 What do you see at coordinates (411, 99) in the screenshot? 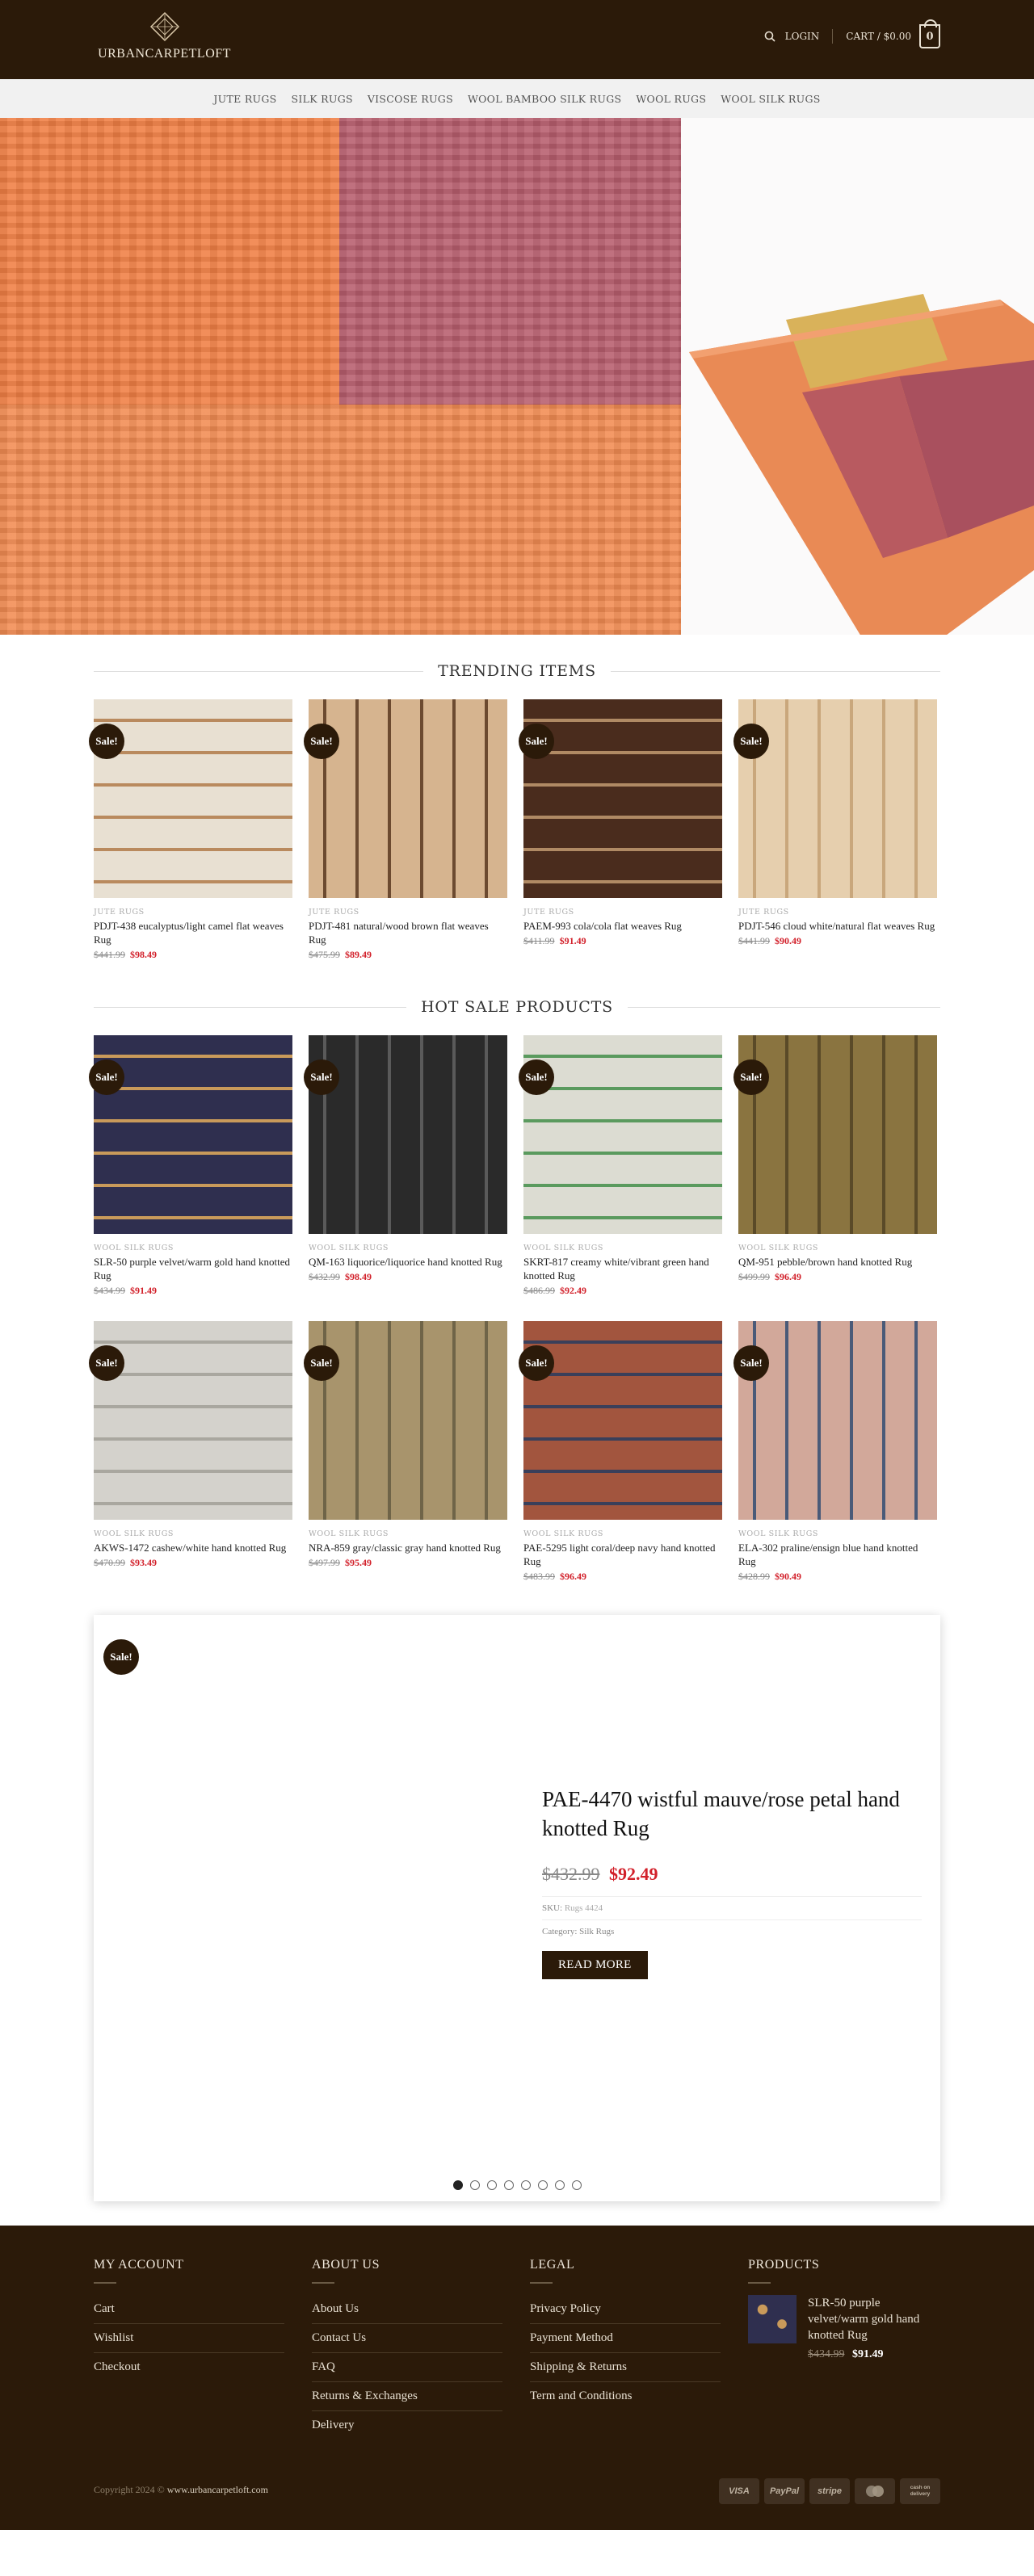
I see `nav-item-viscose-rugs: VISCOSE RUGS` at bounding box center [411, 99].